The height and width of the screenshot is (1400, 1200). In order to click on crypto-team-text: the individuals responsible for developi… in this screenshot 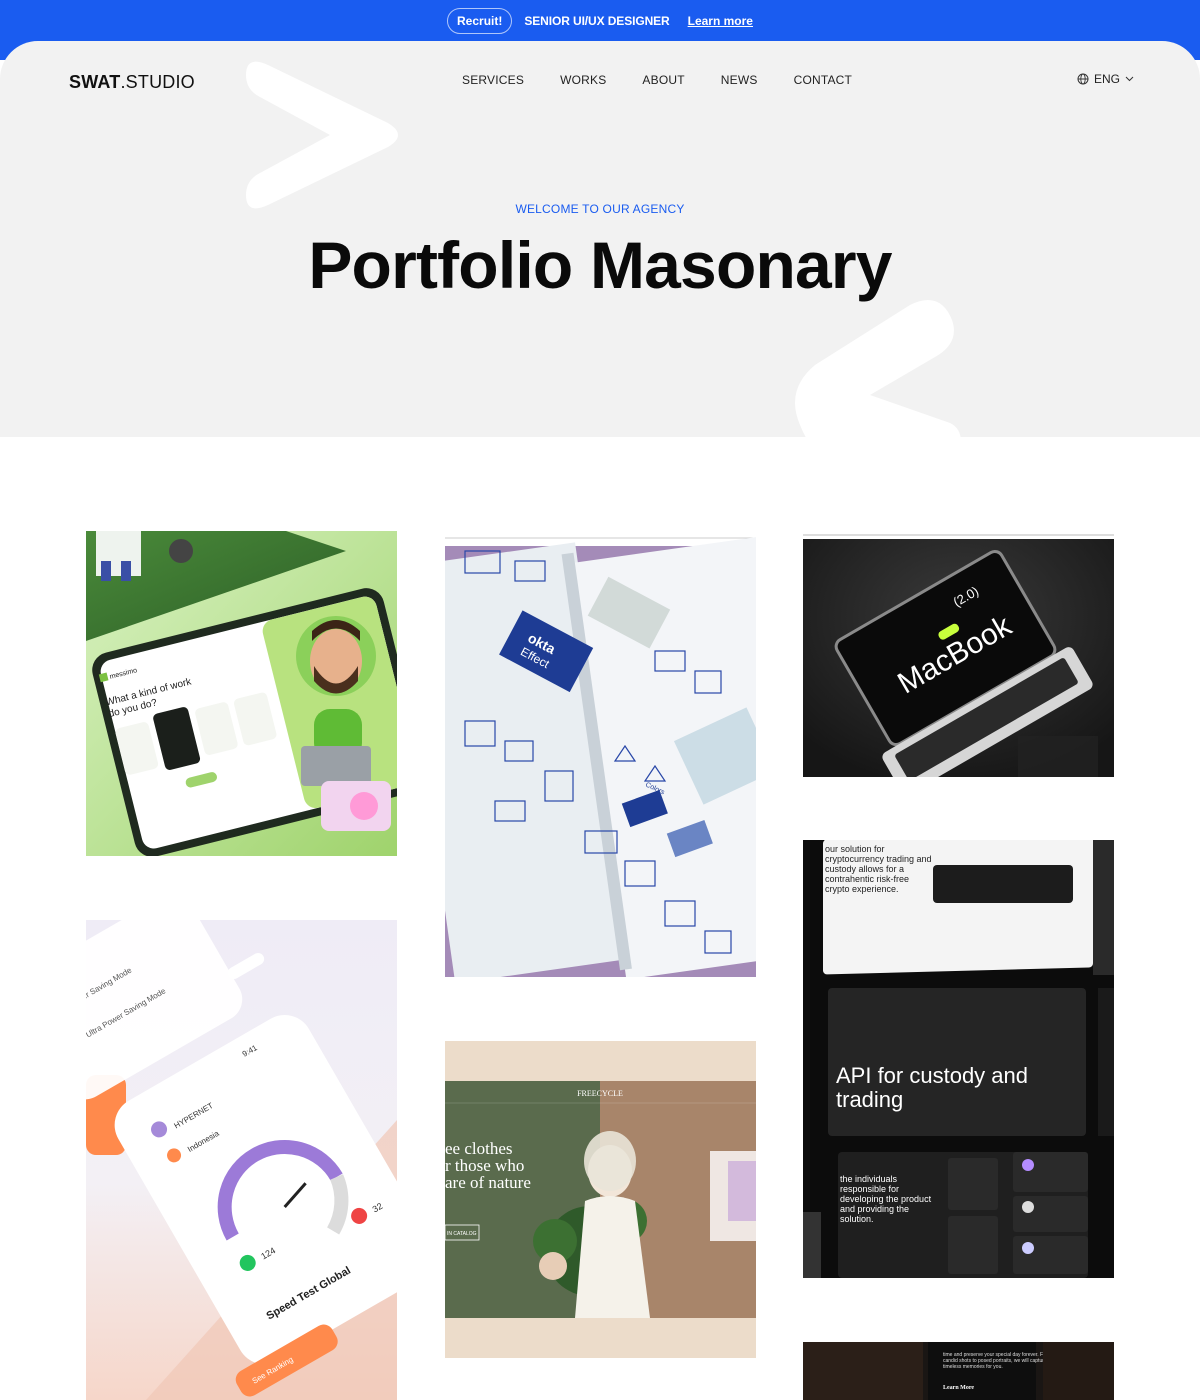, I will do `click(886, 1199)`.